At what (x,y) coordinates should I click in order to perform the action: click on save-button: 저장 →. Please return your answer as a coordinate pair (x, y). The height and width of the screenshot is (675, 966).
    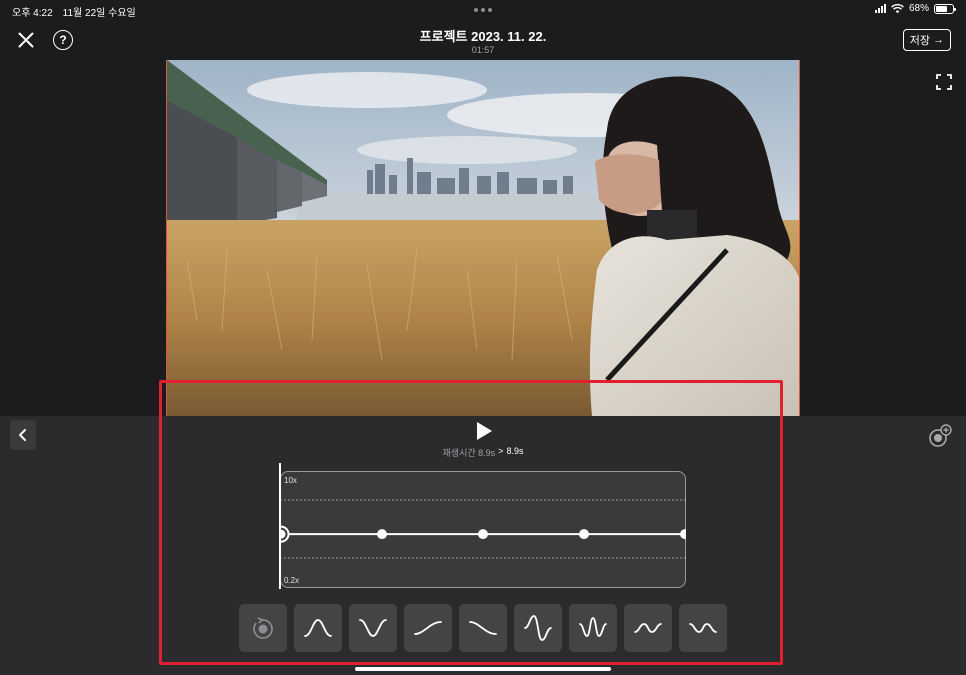
    Looking at the image, I should click on (926, 40).